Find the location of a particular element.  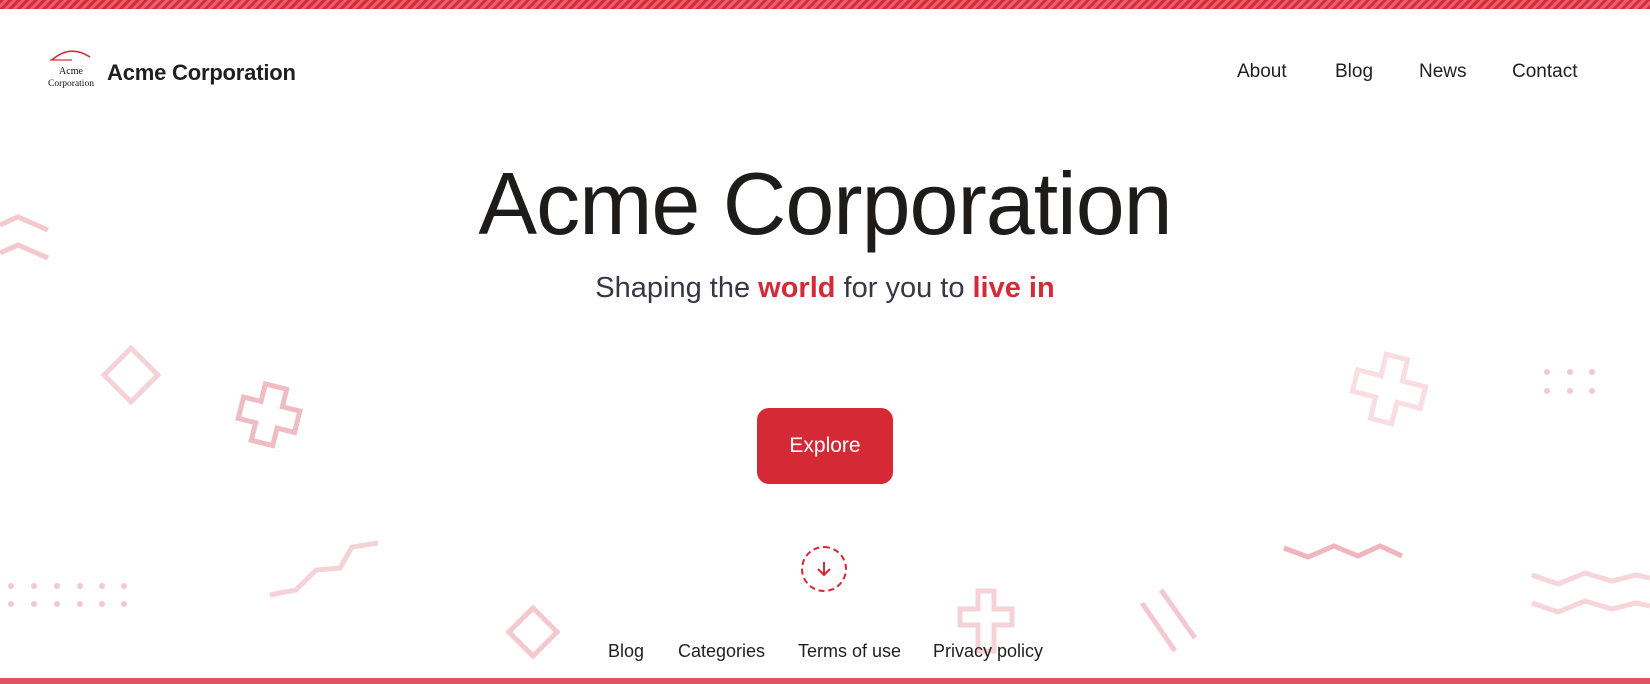

dot-grid-right is located at coordinates (1569, 381).